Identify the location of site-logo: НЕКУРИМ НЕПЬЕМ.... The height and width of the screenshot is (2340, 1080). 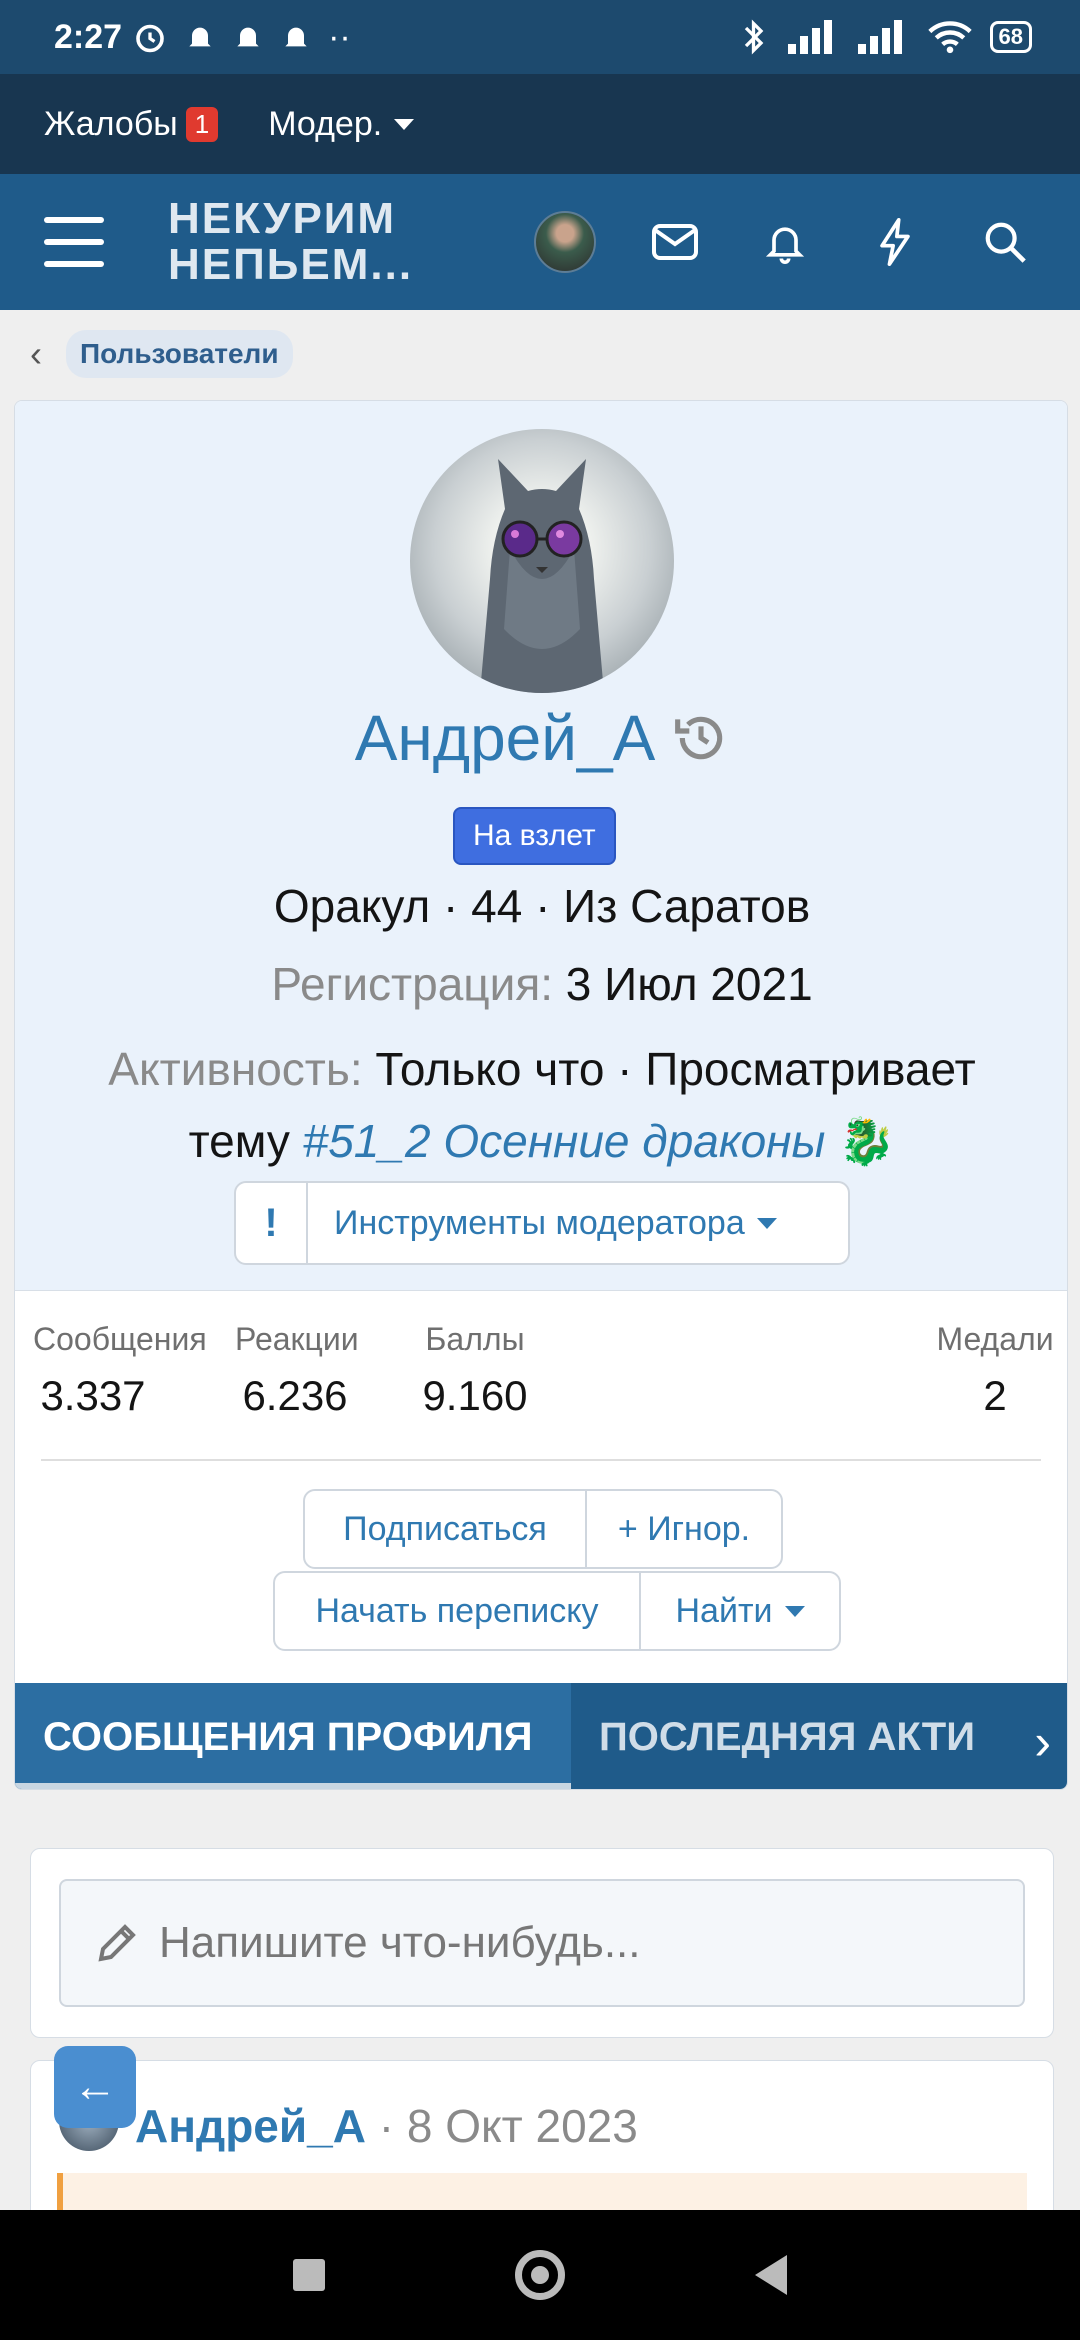
(290, 242).